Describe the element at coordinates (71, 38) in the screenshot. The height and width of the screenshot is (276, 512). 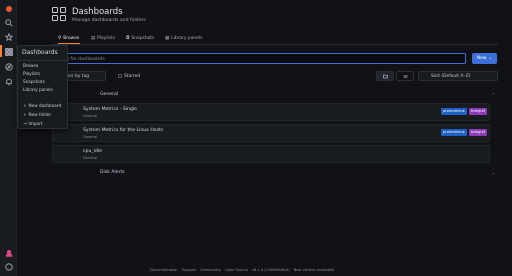
I see `tab-label: Browse` at that location.